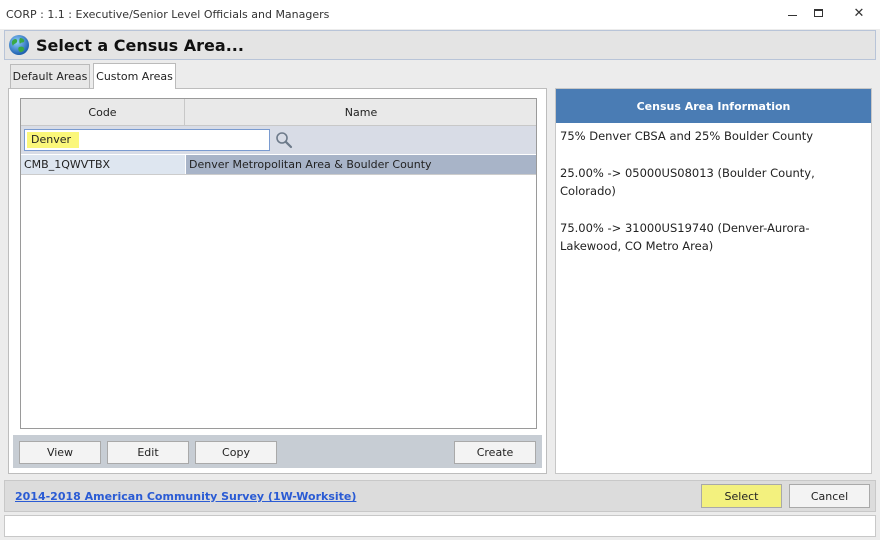  Describe the element at coordinates (236, 452) in the screenshot. I see `copy-button: Copy` at that location.